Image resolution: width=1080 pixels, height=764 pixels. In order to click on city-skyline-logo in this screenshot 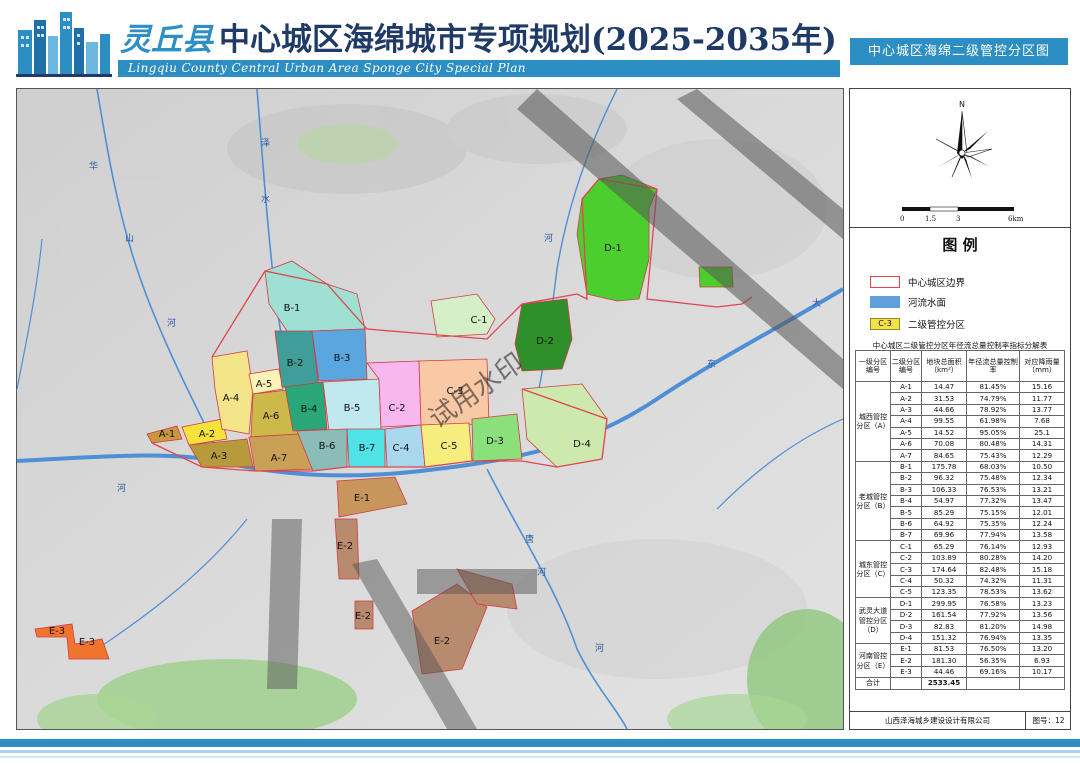, I will do `click(64, 44)`.